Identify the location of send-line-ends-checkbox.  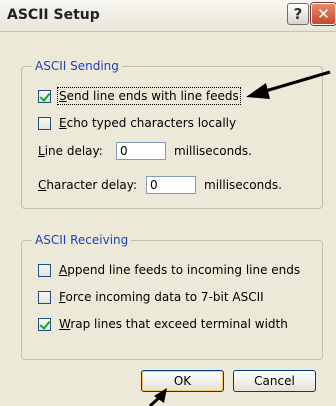
(44, 96).